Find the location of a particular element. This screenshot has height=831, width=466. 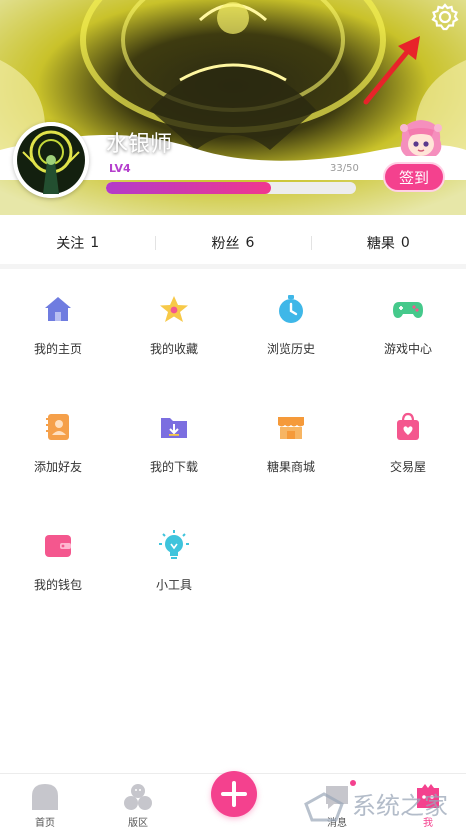

community-icon is located at coordinates (138, 797).